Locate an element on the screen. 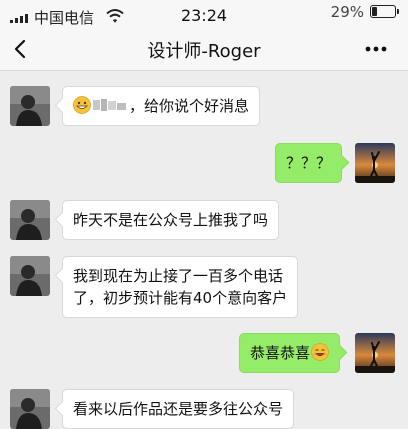 This screenshot has width=408, height=429. message-text-line: 了，初步预计能有40个意向客户 is located at coordinates (180, 298).